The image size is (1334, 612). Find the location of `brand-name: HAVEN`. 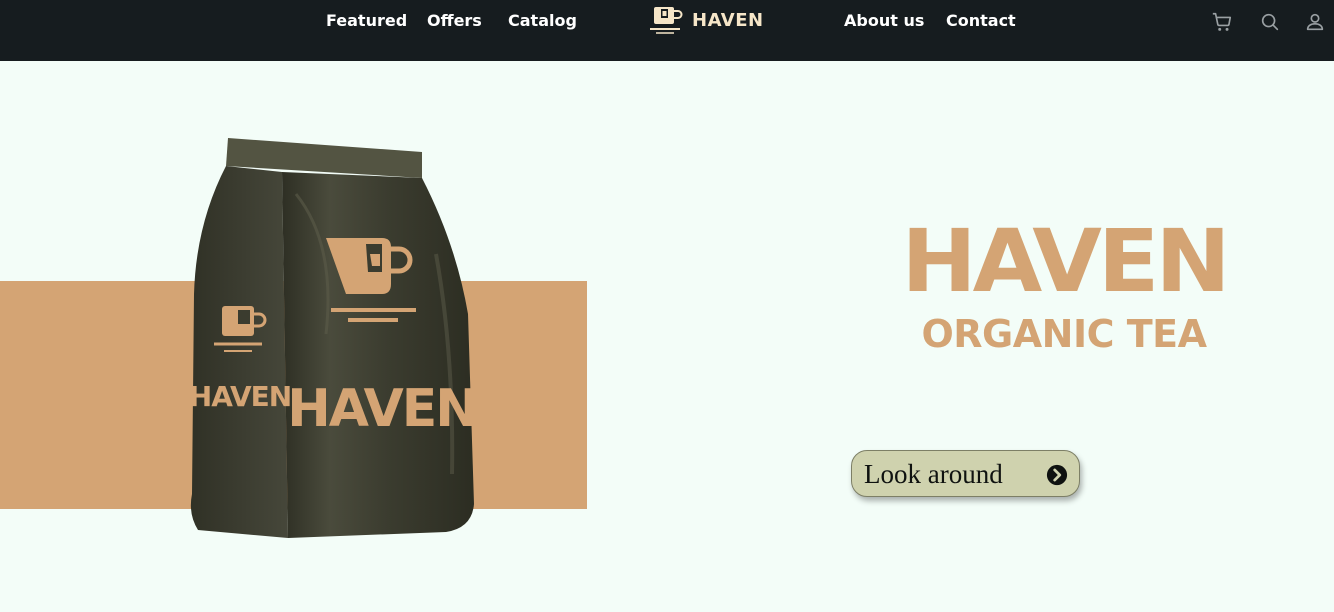

brand-name: HAVEN is located at coordinates (728, 20).